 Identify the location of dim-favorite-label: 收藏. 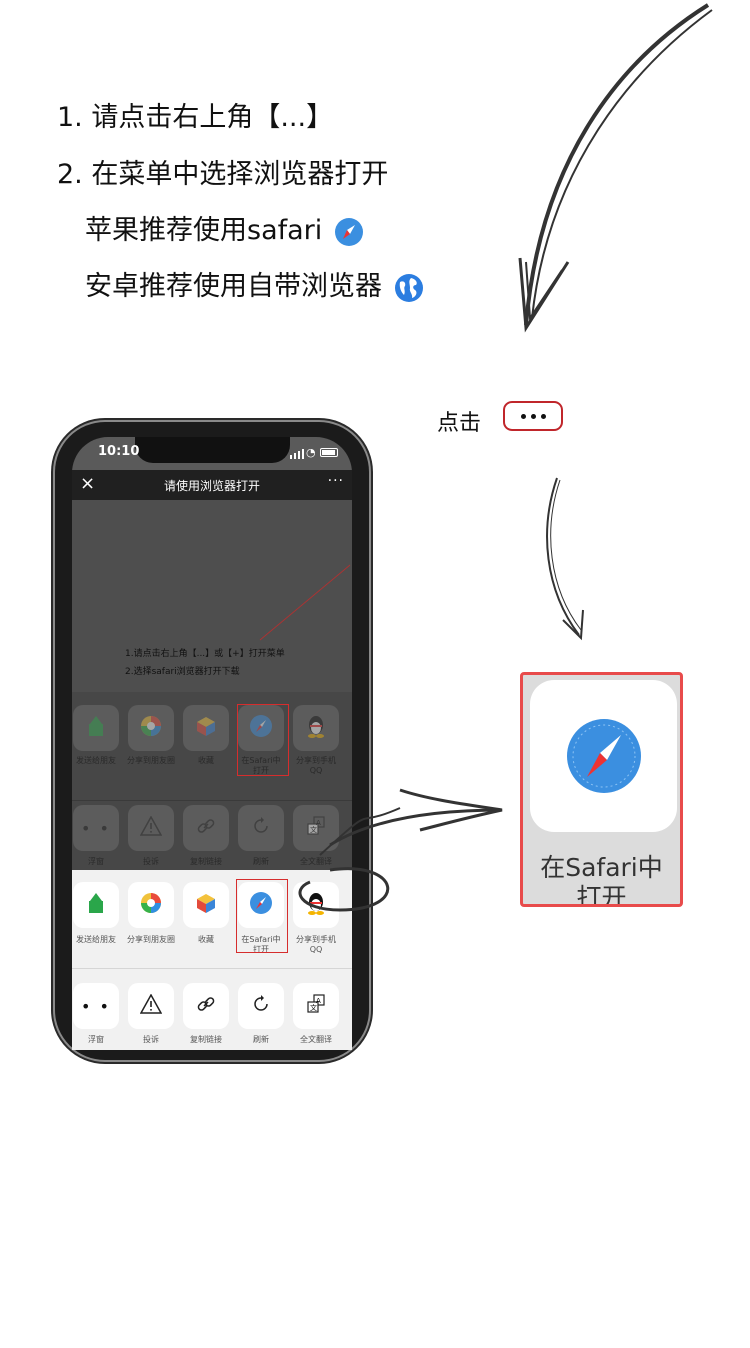
(206, 760).